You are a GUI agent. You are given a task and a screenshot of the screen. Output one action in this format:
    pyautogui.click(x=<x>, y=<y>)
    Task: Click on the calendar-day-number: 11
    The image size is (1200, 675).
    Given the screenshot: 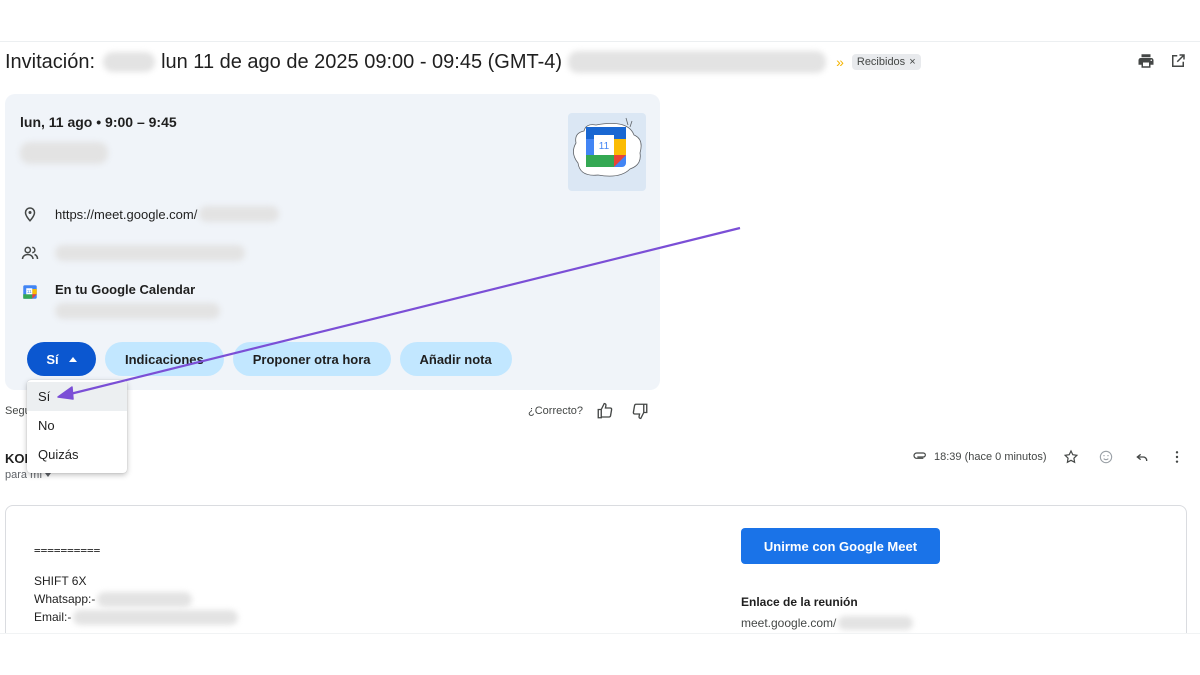 What is the action you would take?
    pyautogui.click(x=604, y=146)
    